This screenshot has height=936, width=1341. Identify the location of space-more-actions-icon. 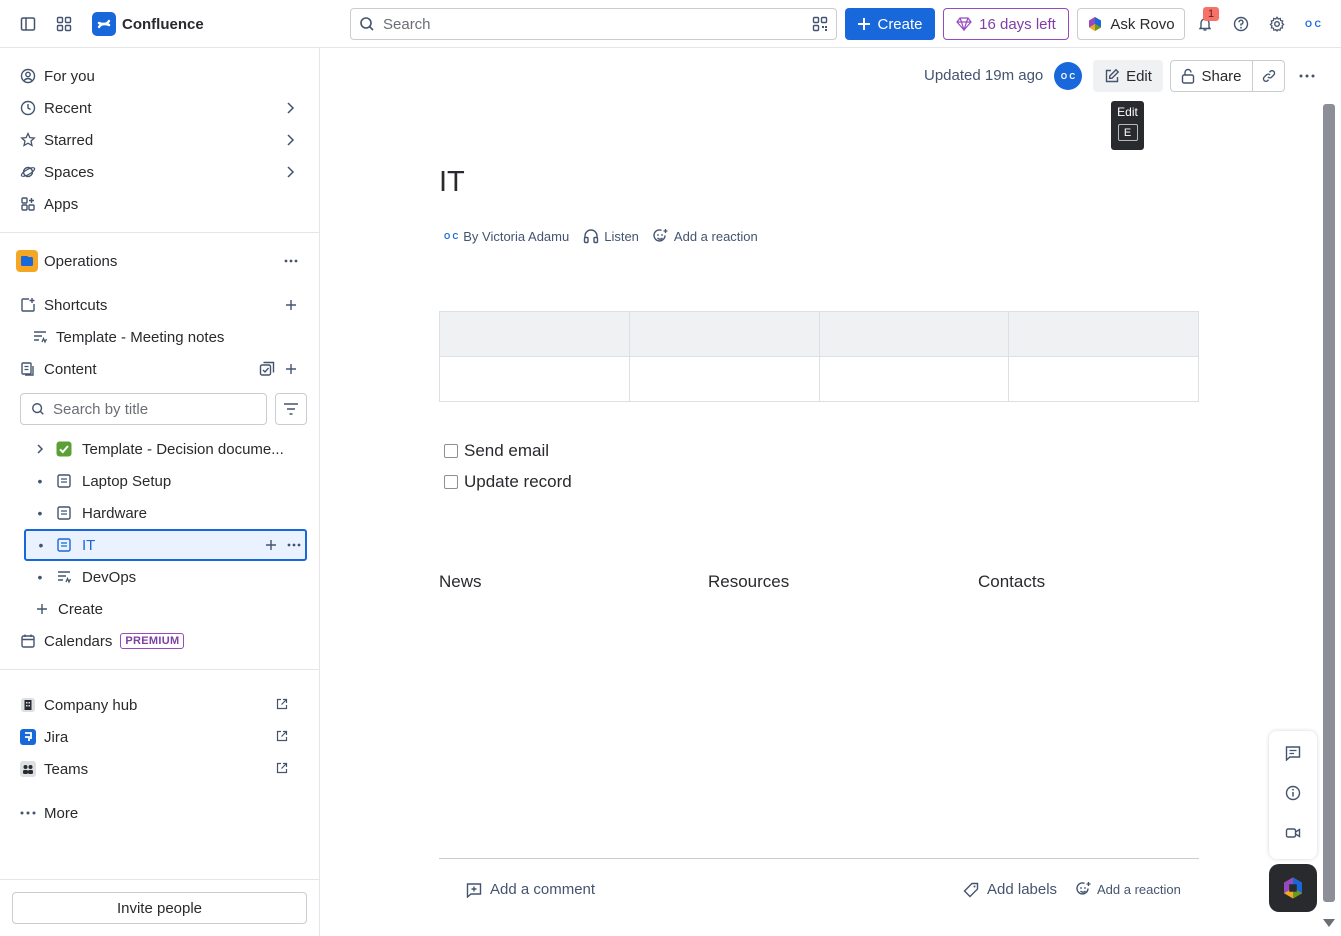
(291, 261).